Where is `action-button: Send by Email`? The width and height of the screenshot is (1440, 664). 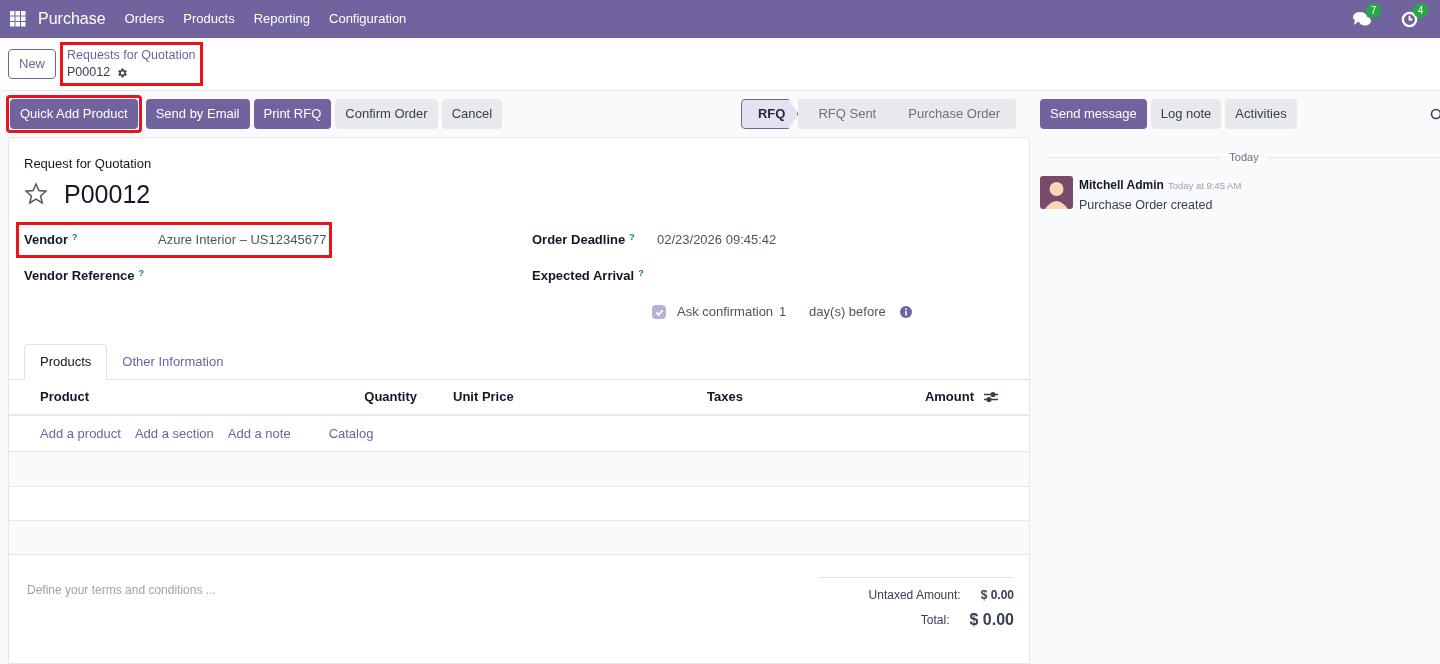
action-button: Send by Email is located at coordinates (197, 114).